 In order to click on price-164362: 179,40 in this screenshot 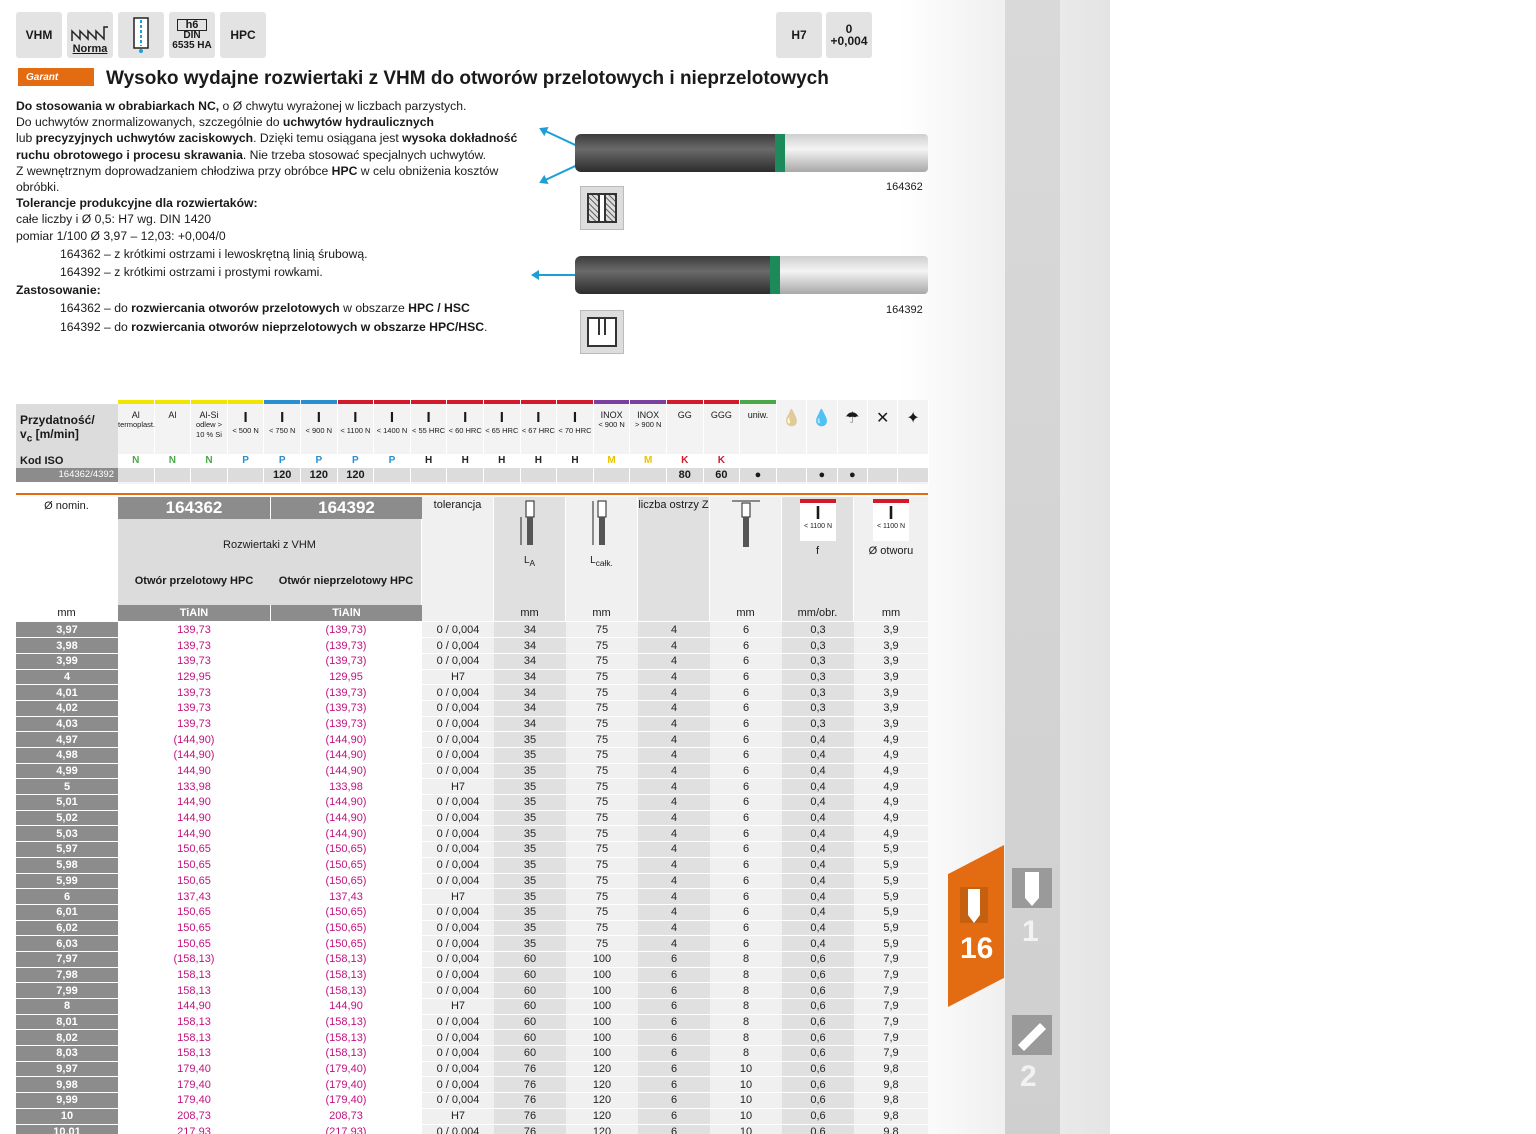, I will do `click(194, 1069)`.